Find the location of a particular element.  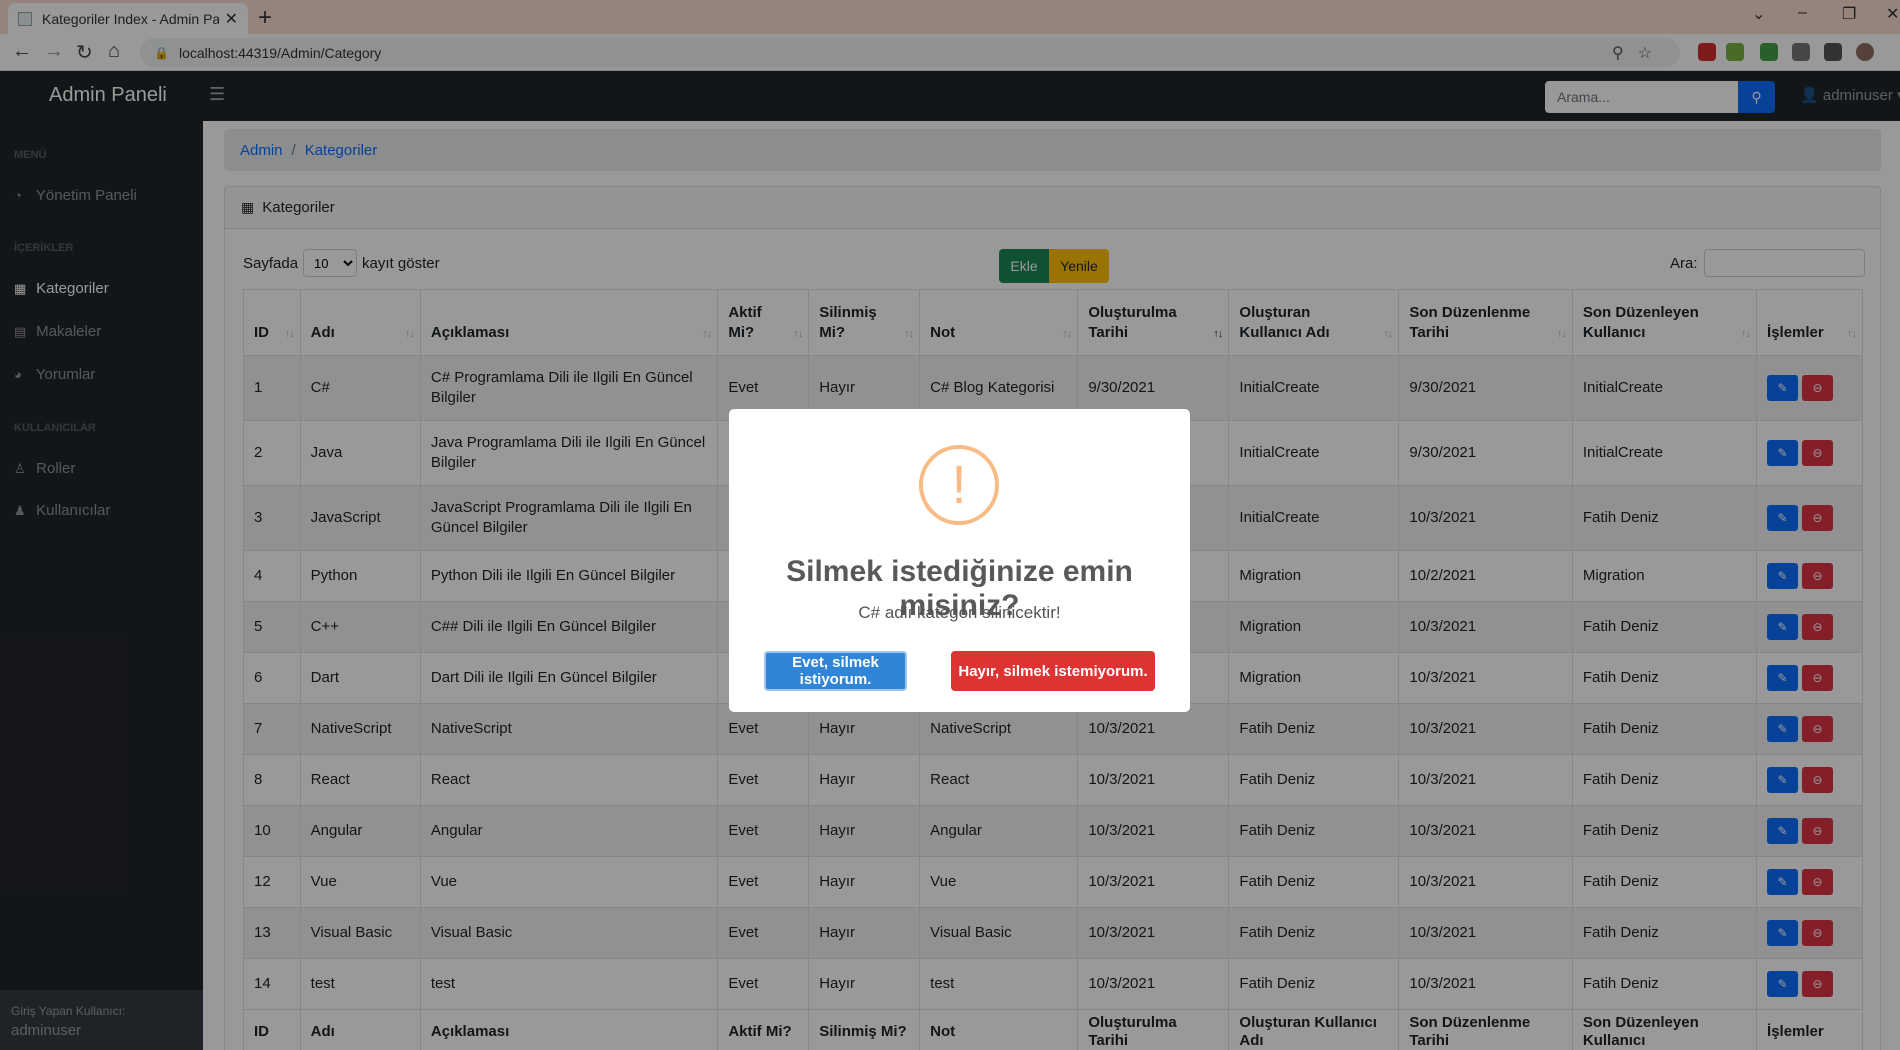

warning-icon: ! is located at coordinates (959, 485).